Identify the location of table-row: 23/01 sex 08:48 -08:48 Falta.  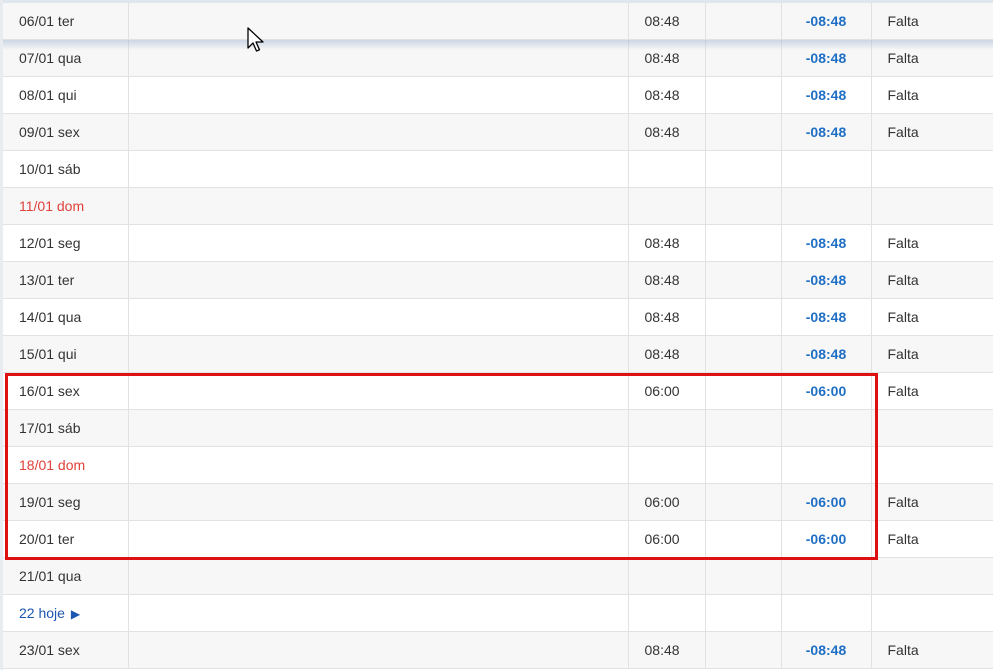
(498, 650).